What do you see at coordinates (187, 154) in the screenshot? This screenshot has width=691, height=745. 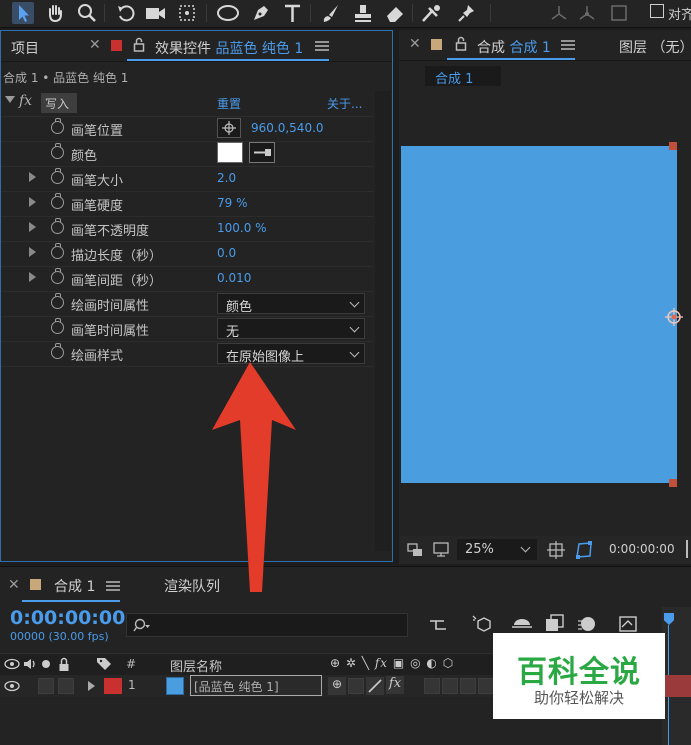 I see `property-row-color: 颜色` at bounding box center [187, 154].